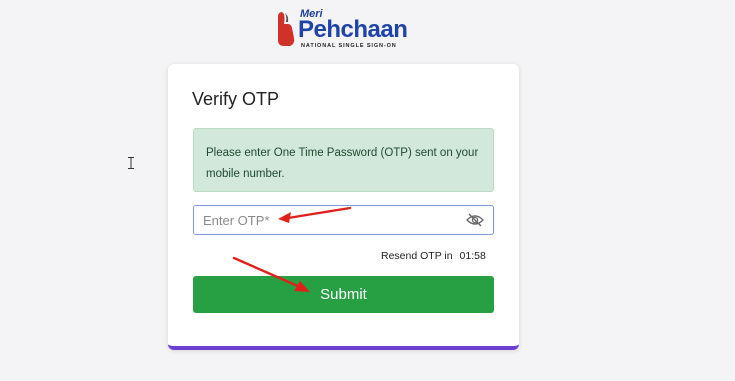  Describe the element at coordinates (236, 99) in the screenshot. I see `page-title: Verify OTP` at that location.